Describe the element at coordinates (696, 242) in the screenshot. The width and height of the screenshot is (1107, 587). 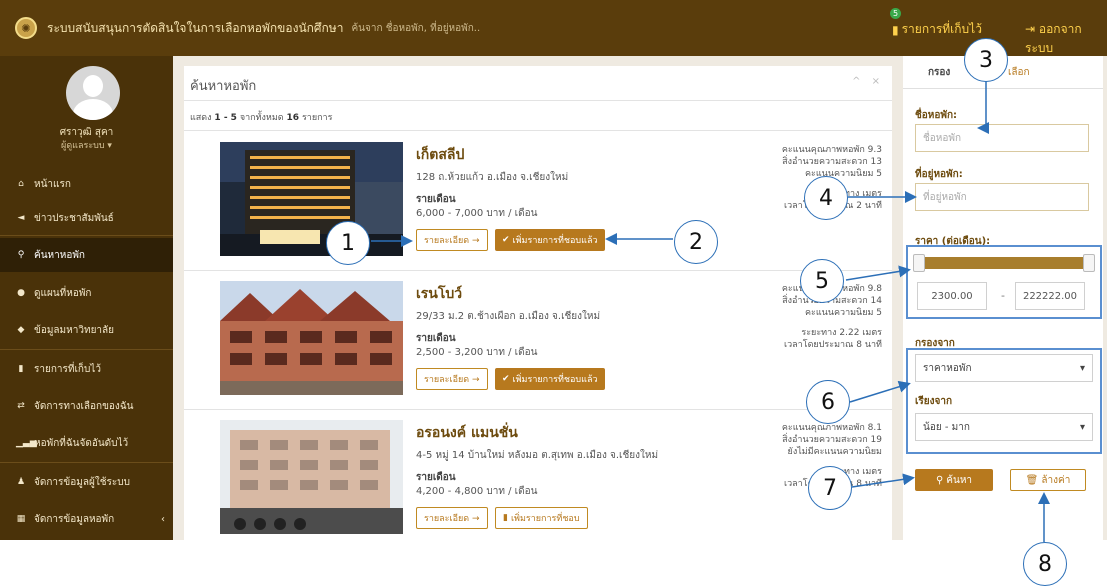
I see `callout-2: 2` at that location.